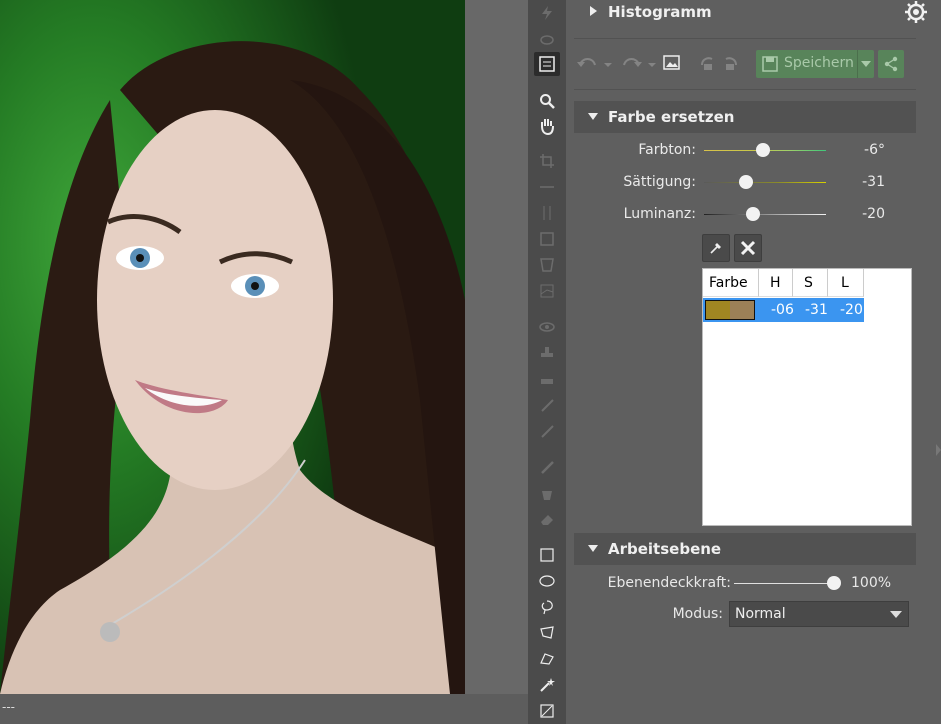 The height and width of the screenshot is (724, 941). Describe the element at coordinates (547, 467) in the screenshot. I see `paint-brush-icon` at that location.